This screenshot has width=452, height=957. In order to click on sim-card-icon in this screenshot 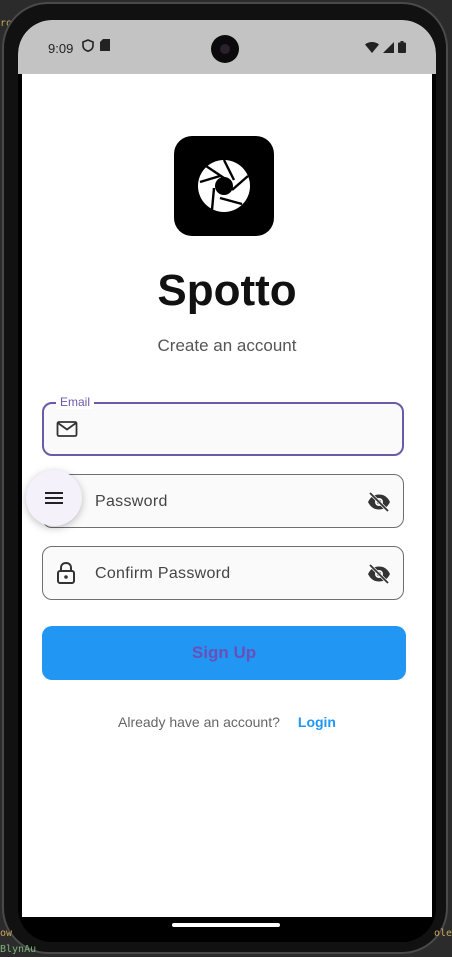, I will do `click(105, 45)`.